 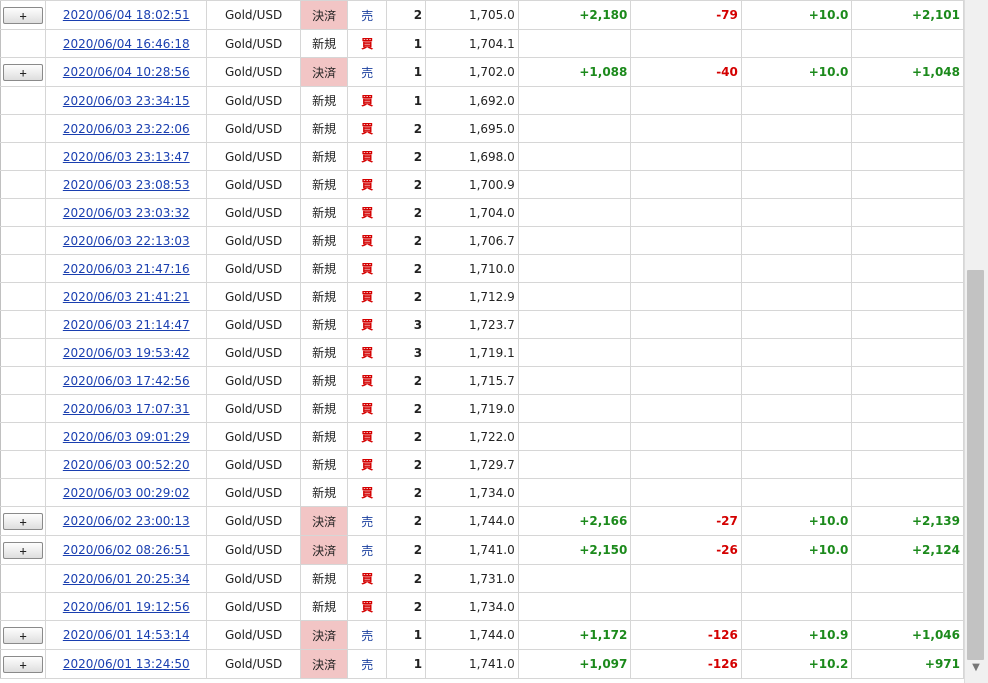 I want to click on trade-time-link: 2020/06/03 21:41:21, so click(x=126, y=297).